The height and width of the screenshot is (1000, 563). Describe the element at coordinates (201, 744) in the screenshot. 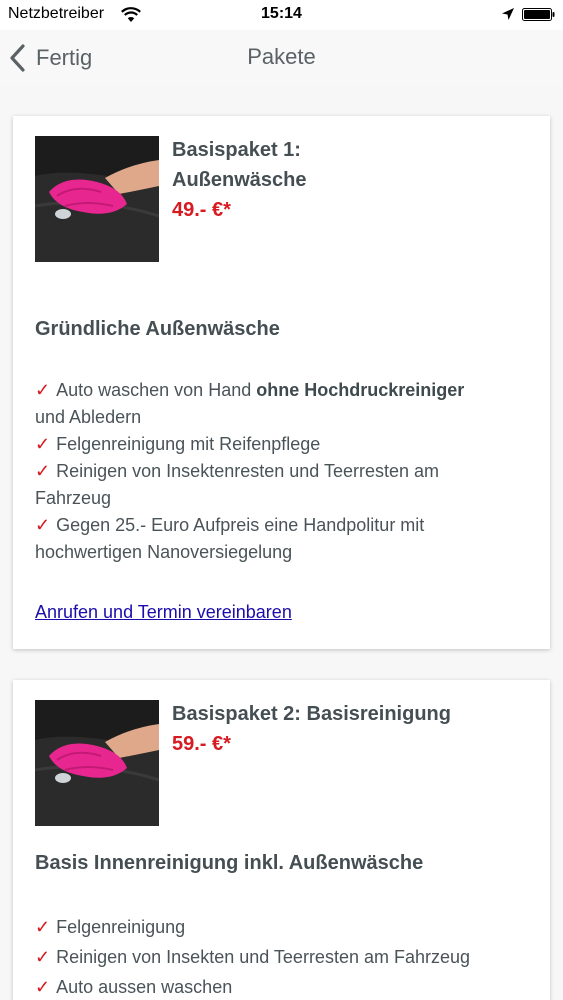

I see `package-price: 59.- €*` at that location.